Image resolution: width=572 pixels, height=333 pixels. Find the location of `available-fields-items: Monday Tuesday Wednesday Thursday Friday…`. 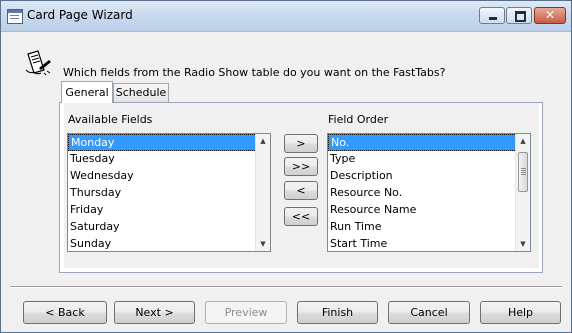

available-fields-items: Monday Tuesday Wednesday Thursday Friday… is located at coordinates (162, 192).